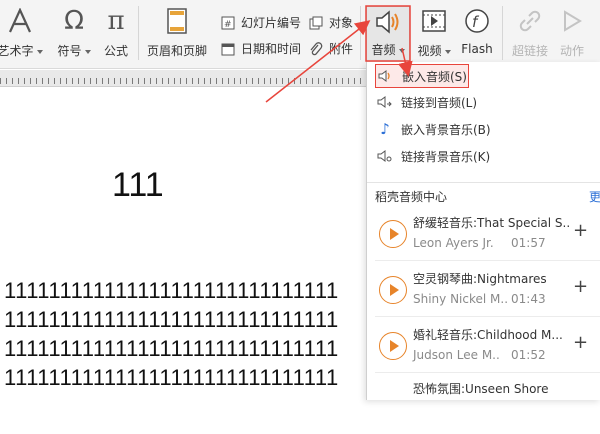  I want to click on embed-bg-music-item: ♪ 嵌入背景音乐(B), so click(485, 129).